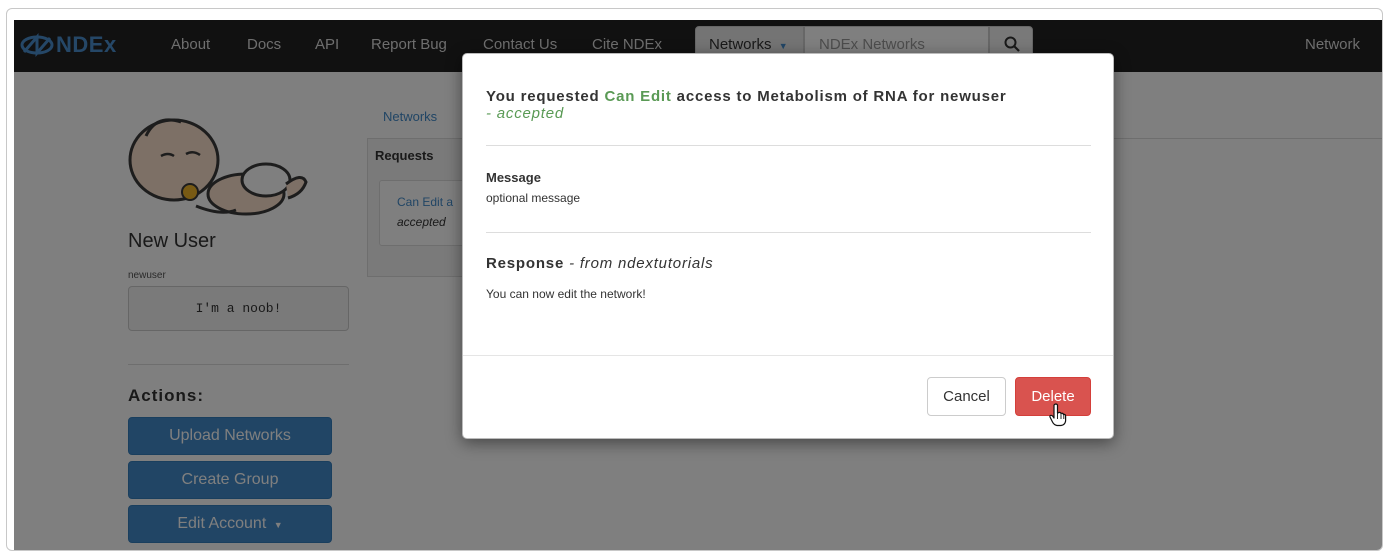 The height and width of the screenshot is (555, 1389). What do you see at coordinates (513, 177) in the screenshot?
I see `message-label: Message` at bounding box center [513, 177].